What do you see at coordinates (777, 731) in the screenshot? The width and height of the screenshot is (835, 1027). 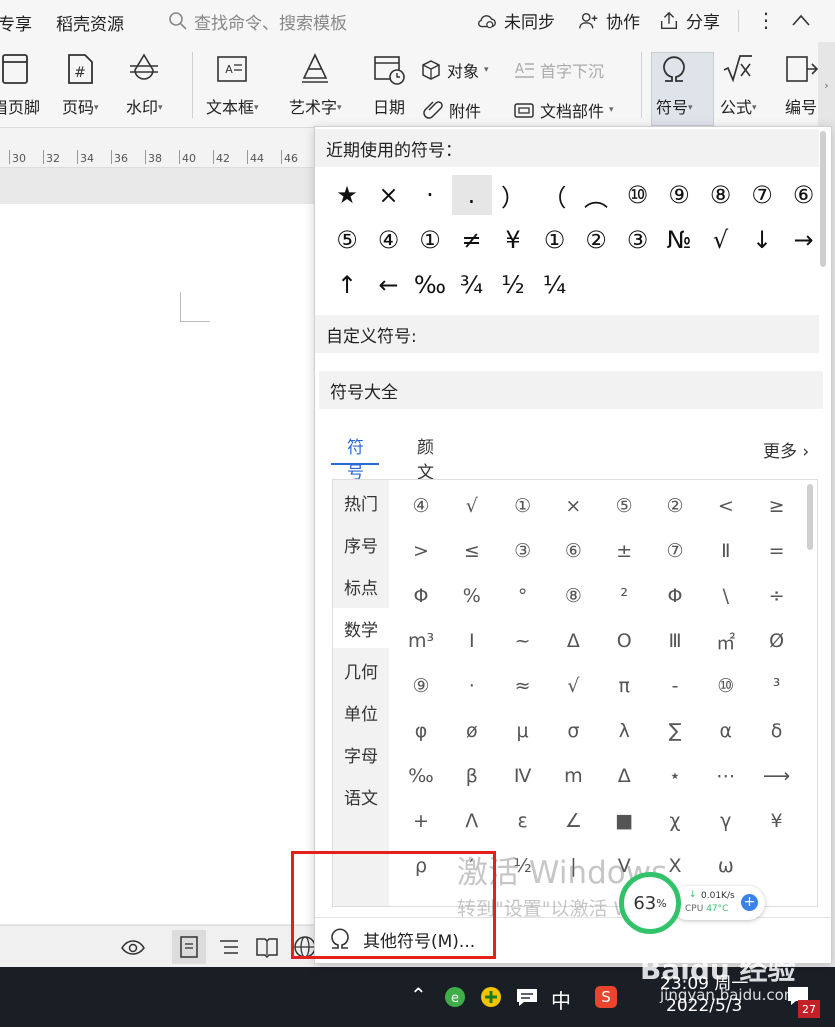 I see `symbol-cell: δ` at bounding box center [777, 731].